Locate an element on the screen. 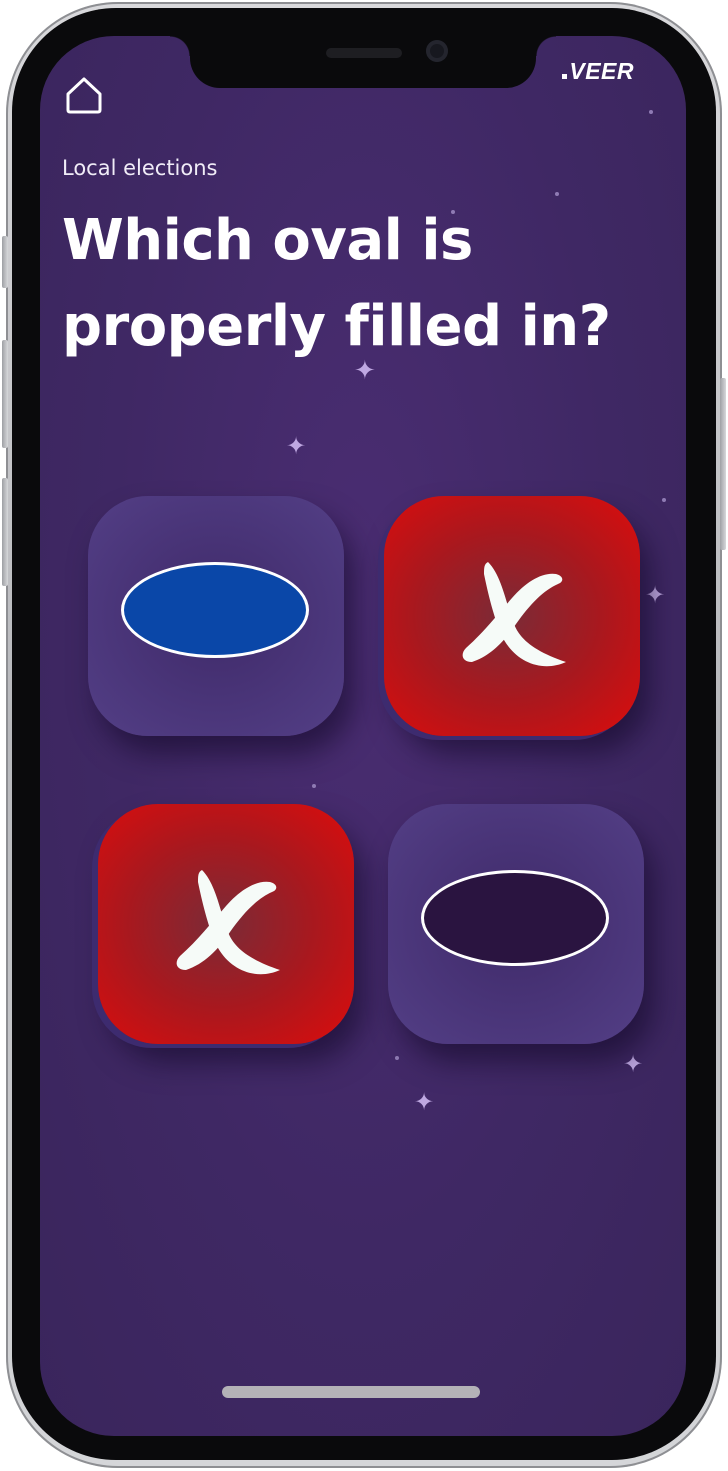 The height and width of the screenshot is (1471, 728). power-button is located at coordinates (723, 464).